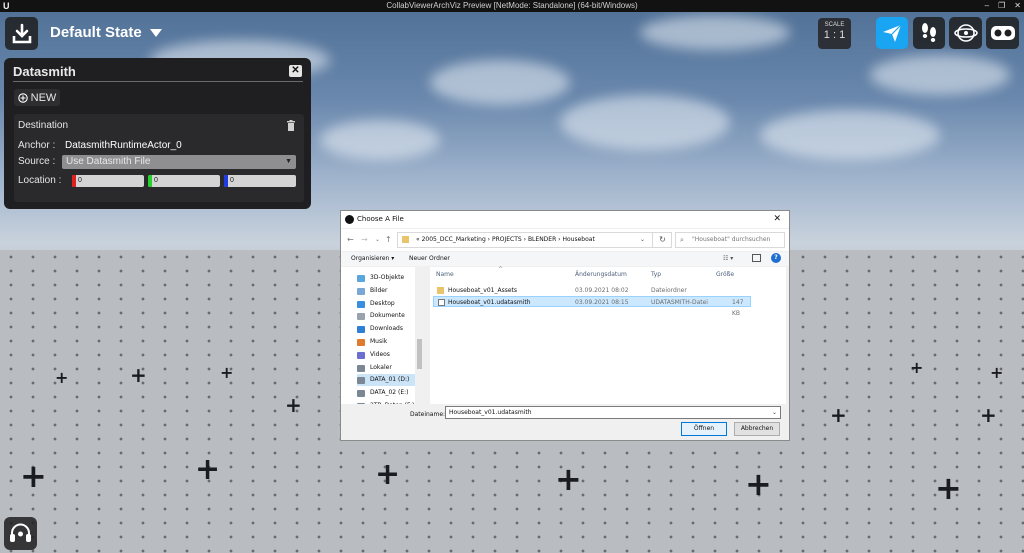 The height and width of the screenshot is (553, 1024). I want to click on nav-item: 3D-Objekte, so click(387, 278).